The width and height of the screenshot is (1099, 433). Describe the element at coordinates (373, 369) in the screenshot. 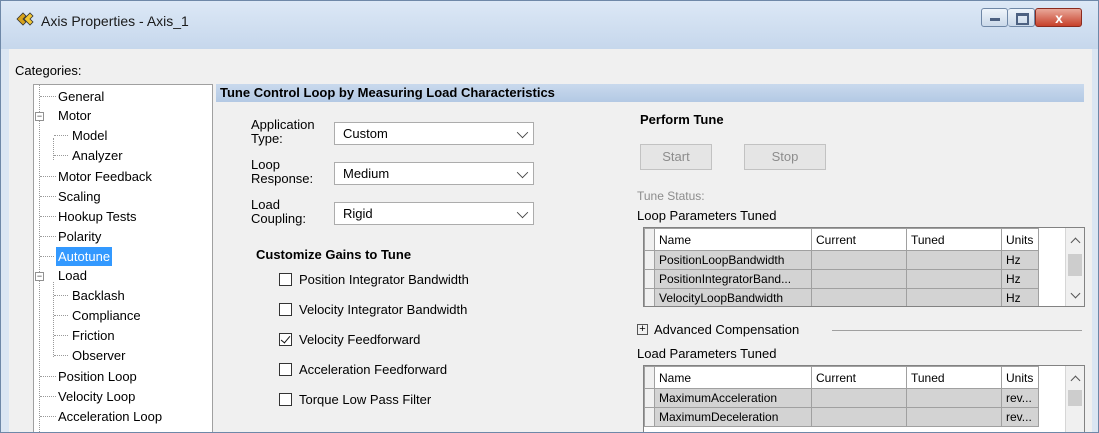

I see `acceleration-feedforward-label: Acceleration Feedforward` at that location.